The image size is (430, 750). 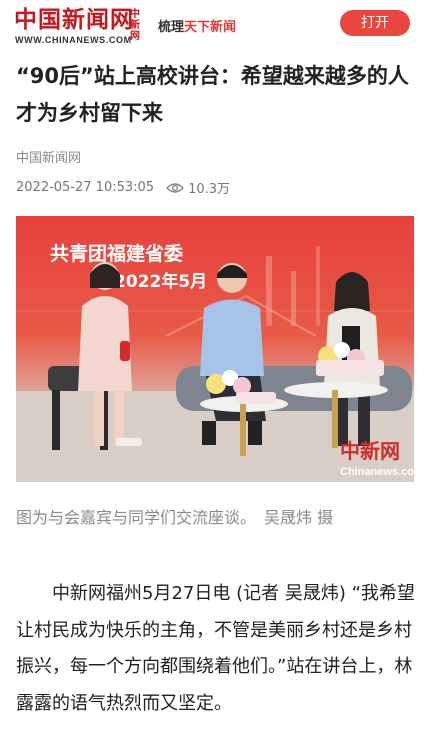 What do you see at coordinates (370, 451) in the screenshot?
I see `watermark-logo: 中新网` at bounding box center [370, 451].